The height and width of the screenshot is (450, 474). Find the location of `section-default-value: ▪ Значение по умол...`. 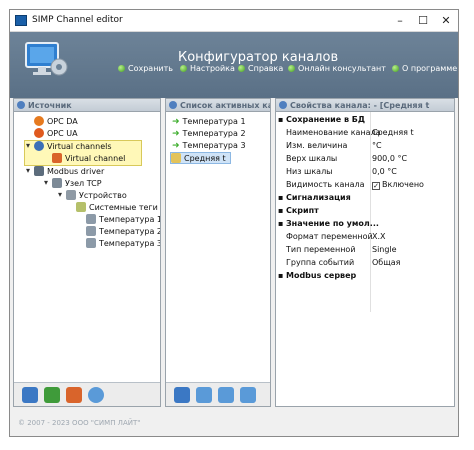

section-default-value: ▪ Значение по умол... is located at coordinates (365, 223).